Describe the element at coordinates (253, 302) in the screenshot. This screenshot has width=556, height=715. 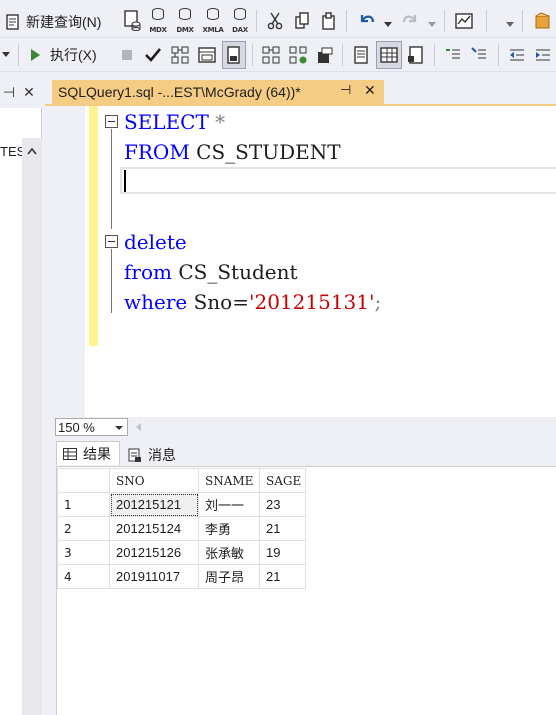
I see `code-line-7: where Sno='201215131';` at that location.